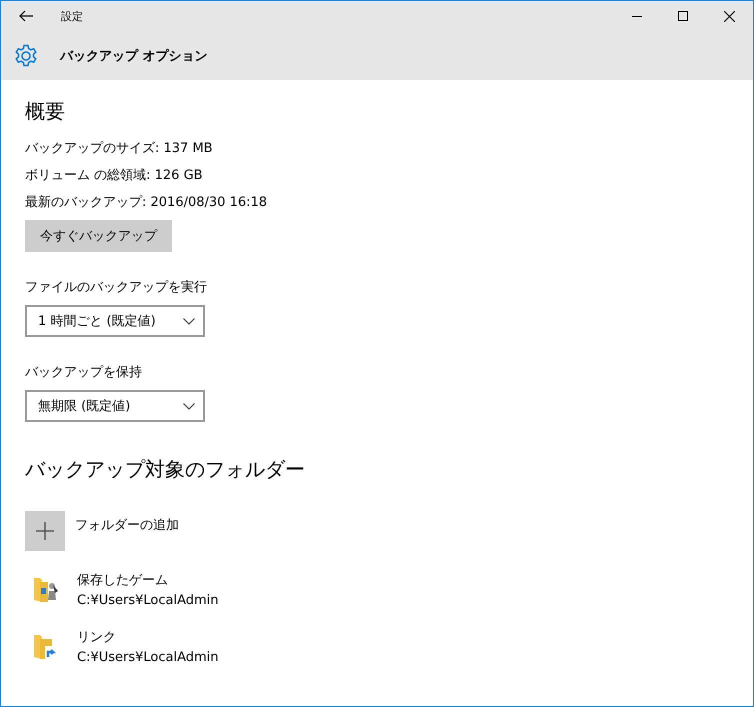 Image resolution: width=754 pixels, height=707 pixels. What do you see at coordinates (114, 175) in the screenshot?
I see `info-text: ボリューム の総領域: 126 GB` at bounding box center [114, 175].